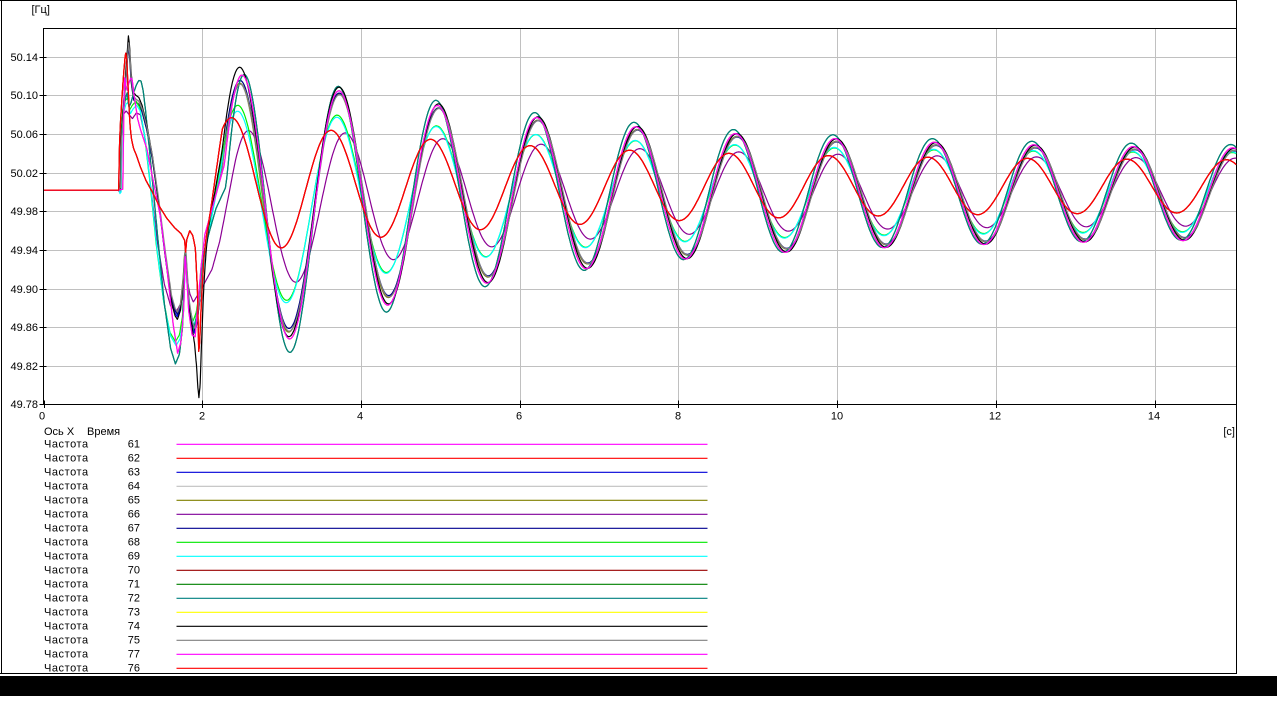 The image size is (1277, 701). What do you see at coordinates (134, 655) in the screenshot?
I see `svg-text: 77` at bounding box center [134, 655].